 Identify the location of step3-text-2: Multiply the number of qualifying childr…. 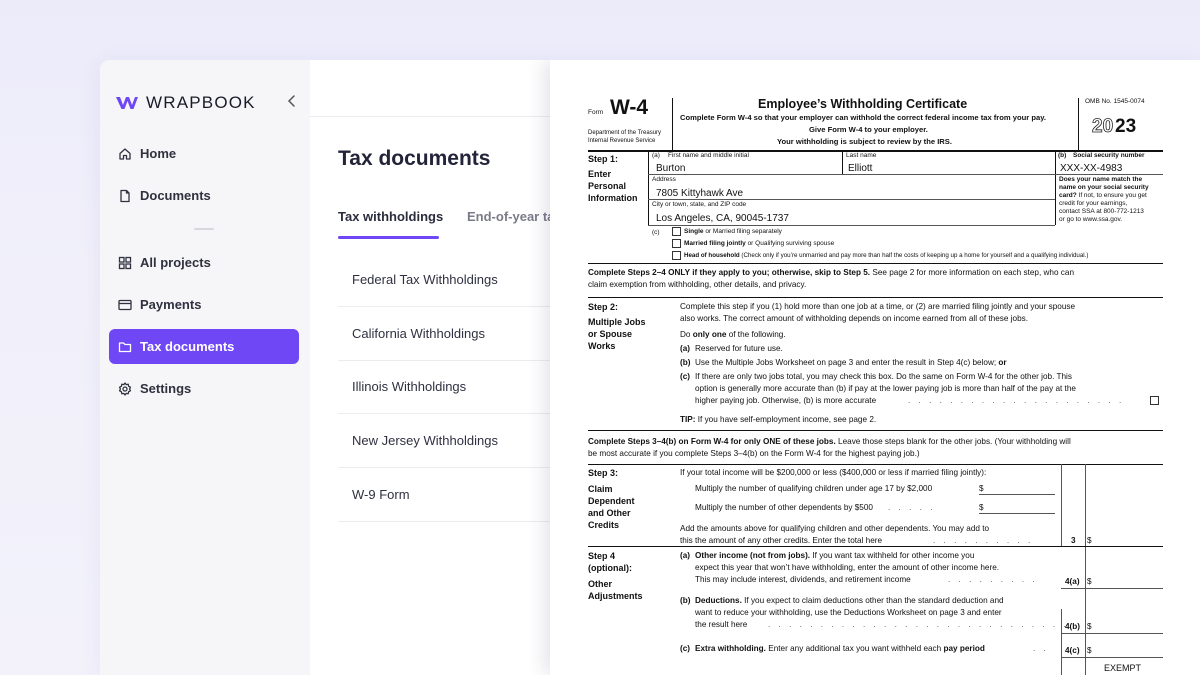
(814, 488).